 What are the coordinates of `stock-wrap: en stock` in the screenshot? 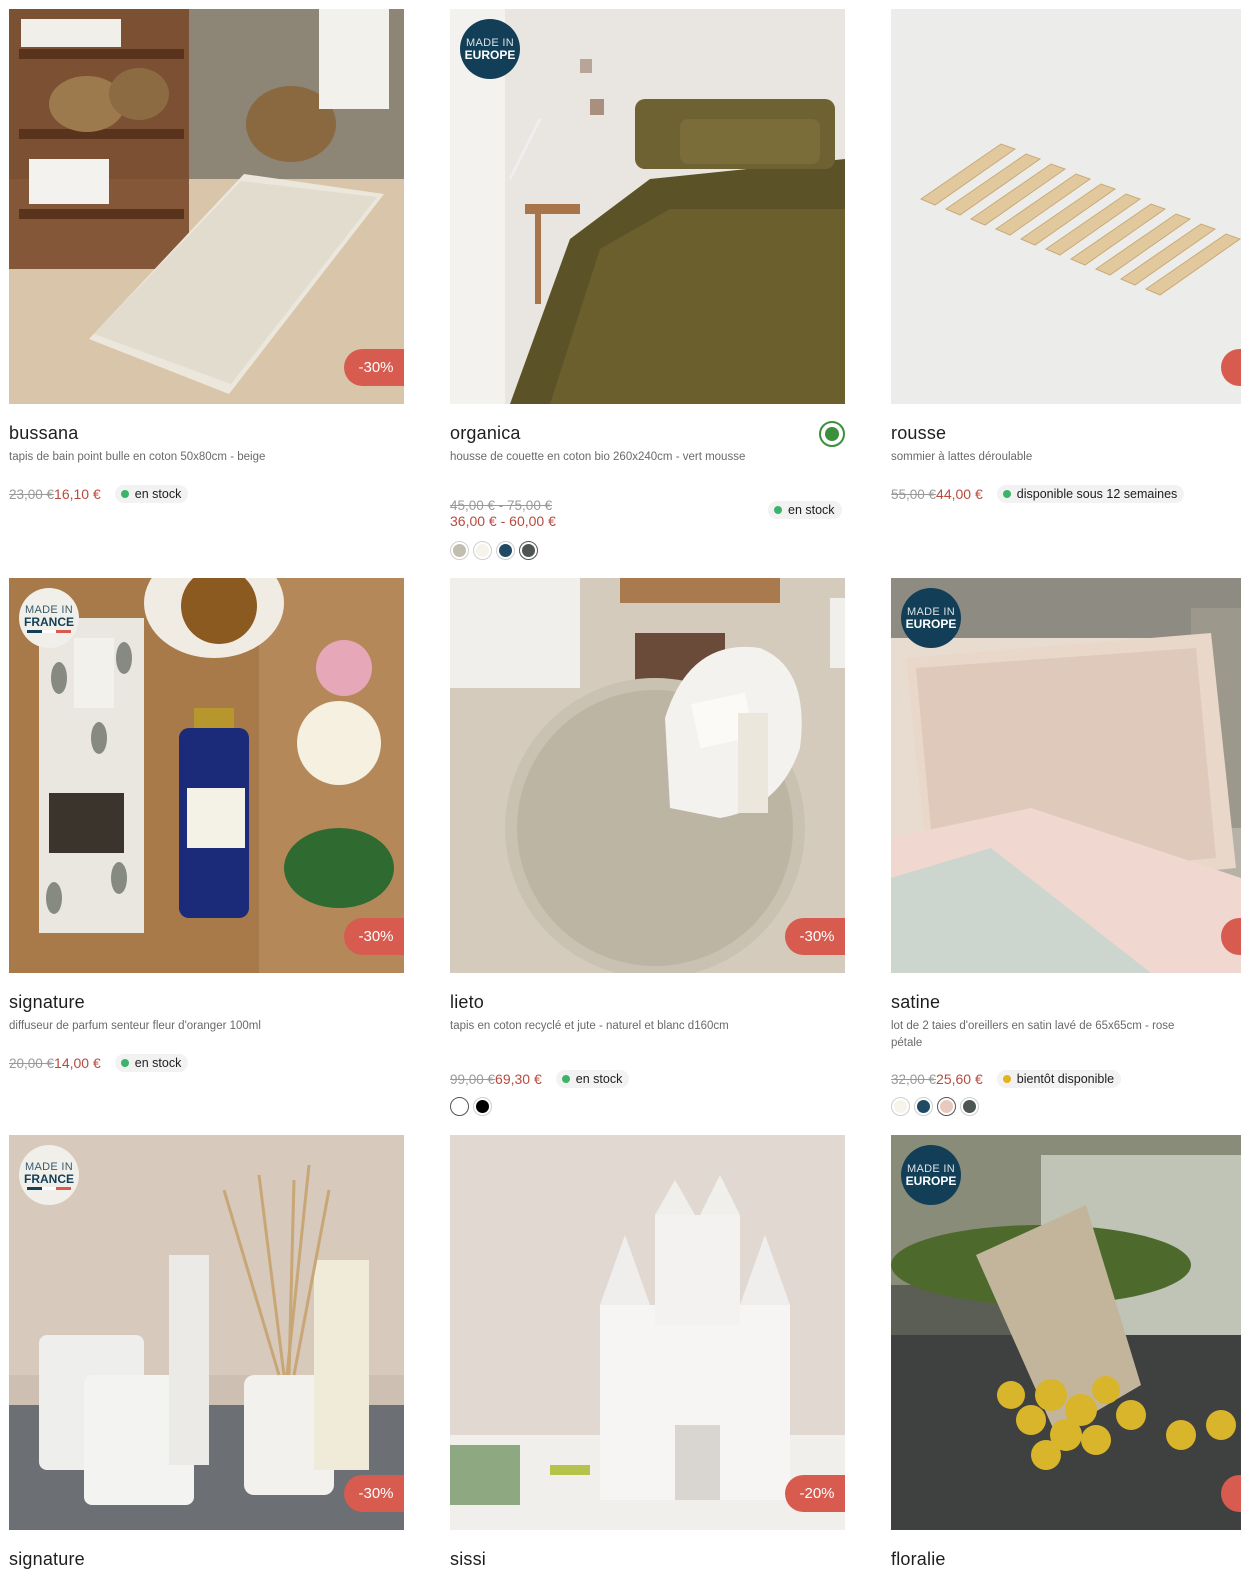 It's located at (805, 510).